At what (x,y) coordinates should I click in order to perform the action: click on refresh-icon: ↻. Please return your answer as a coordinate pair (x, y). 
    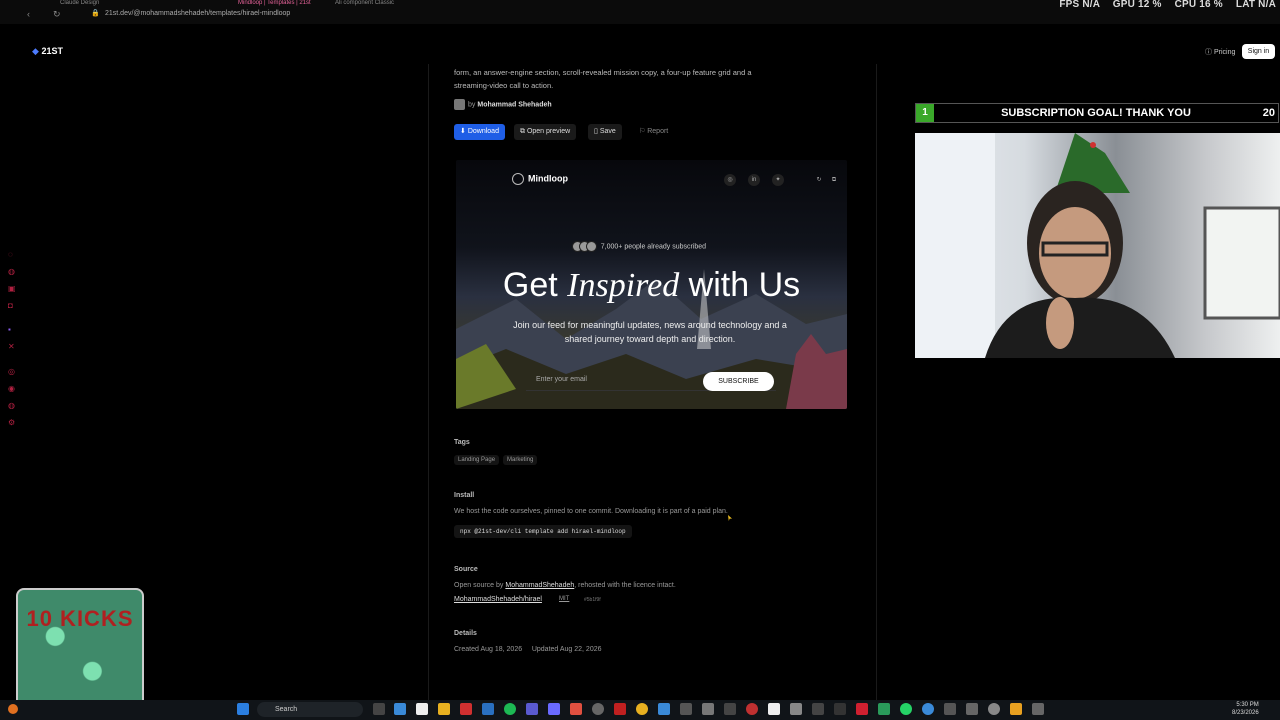
    Looking at the image, I should click on (819, 180).